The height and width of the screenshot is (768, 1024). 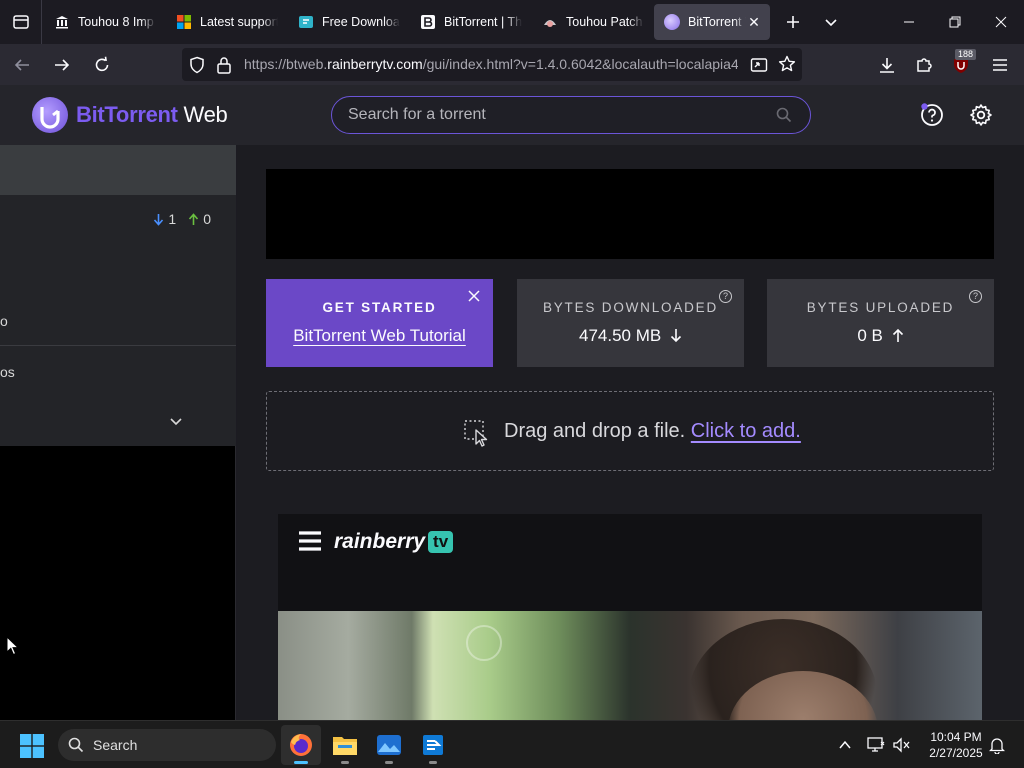 What do you see at coordinates (845, 745) in the screenshot?
I see `show-hidden-icons-button` at bounding box center [845, 745].